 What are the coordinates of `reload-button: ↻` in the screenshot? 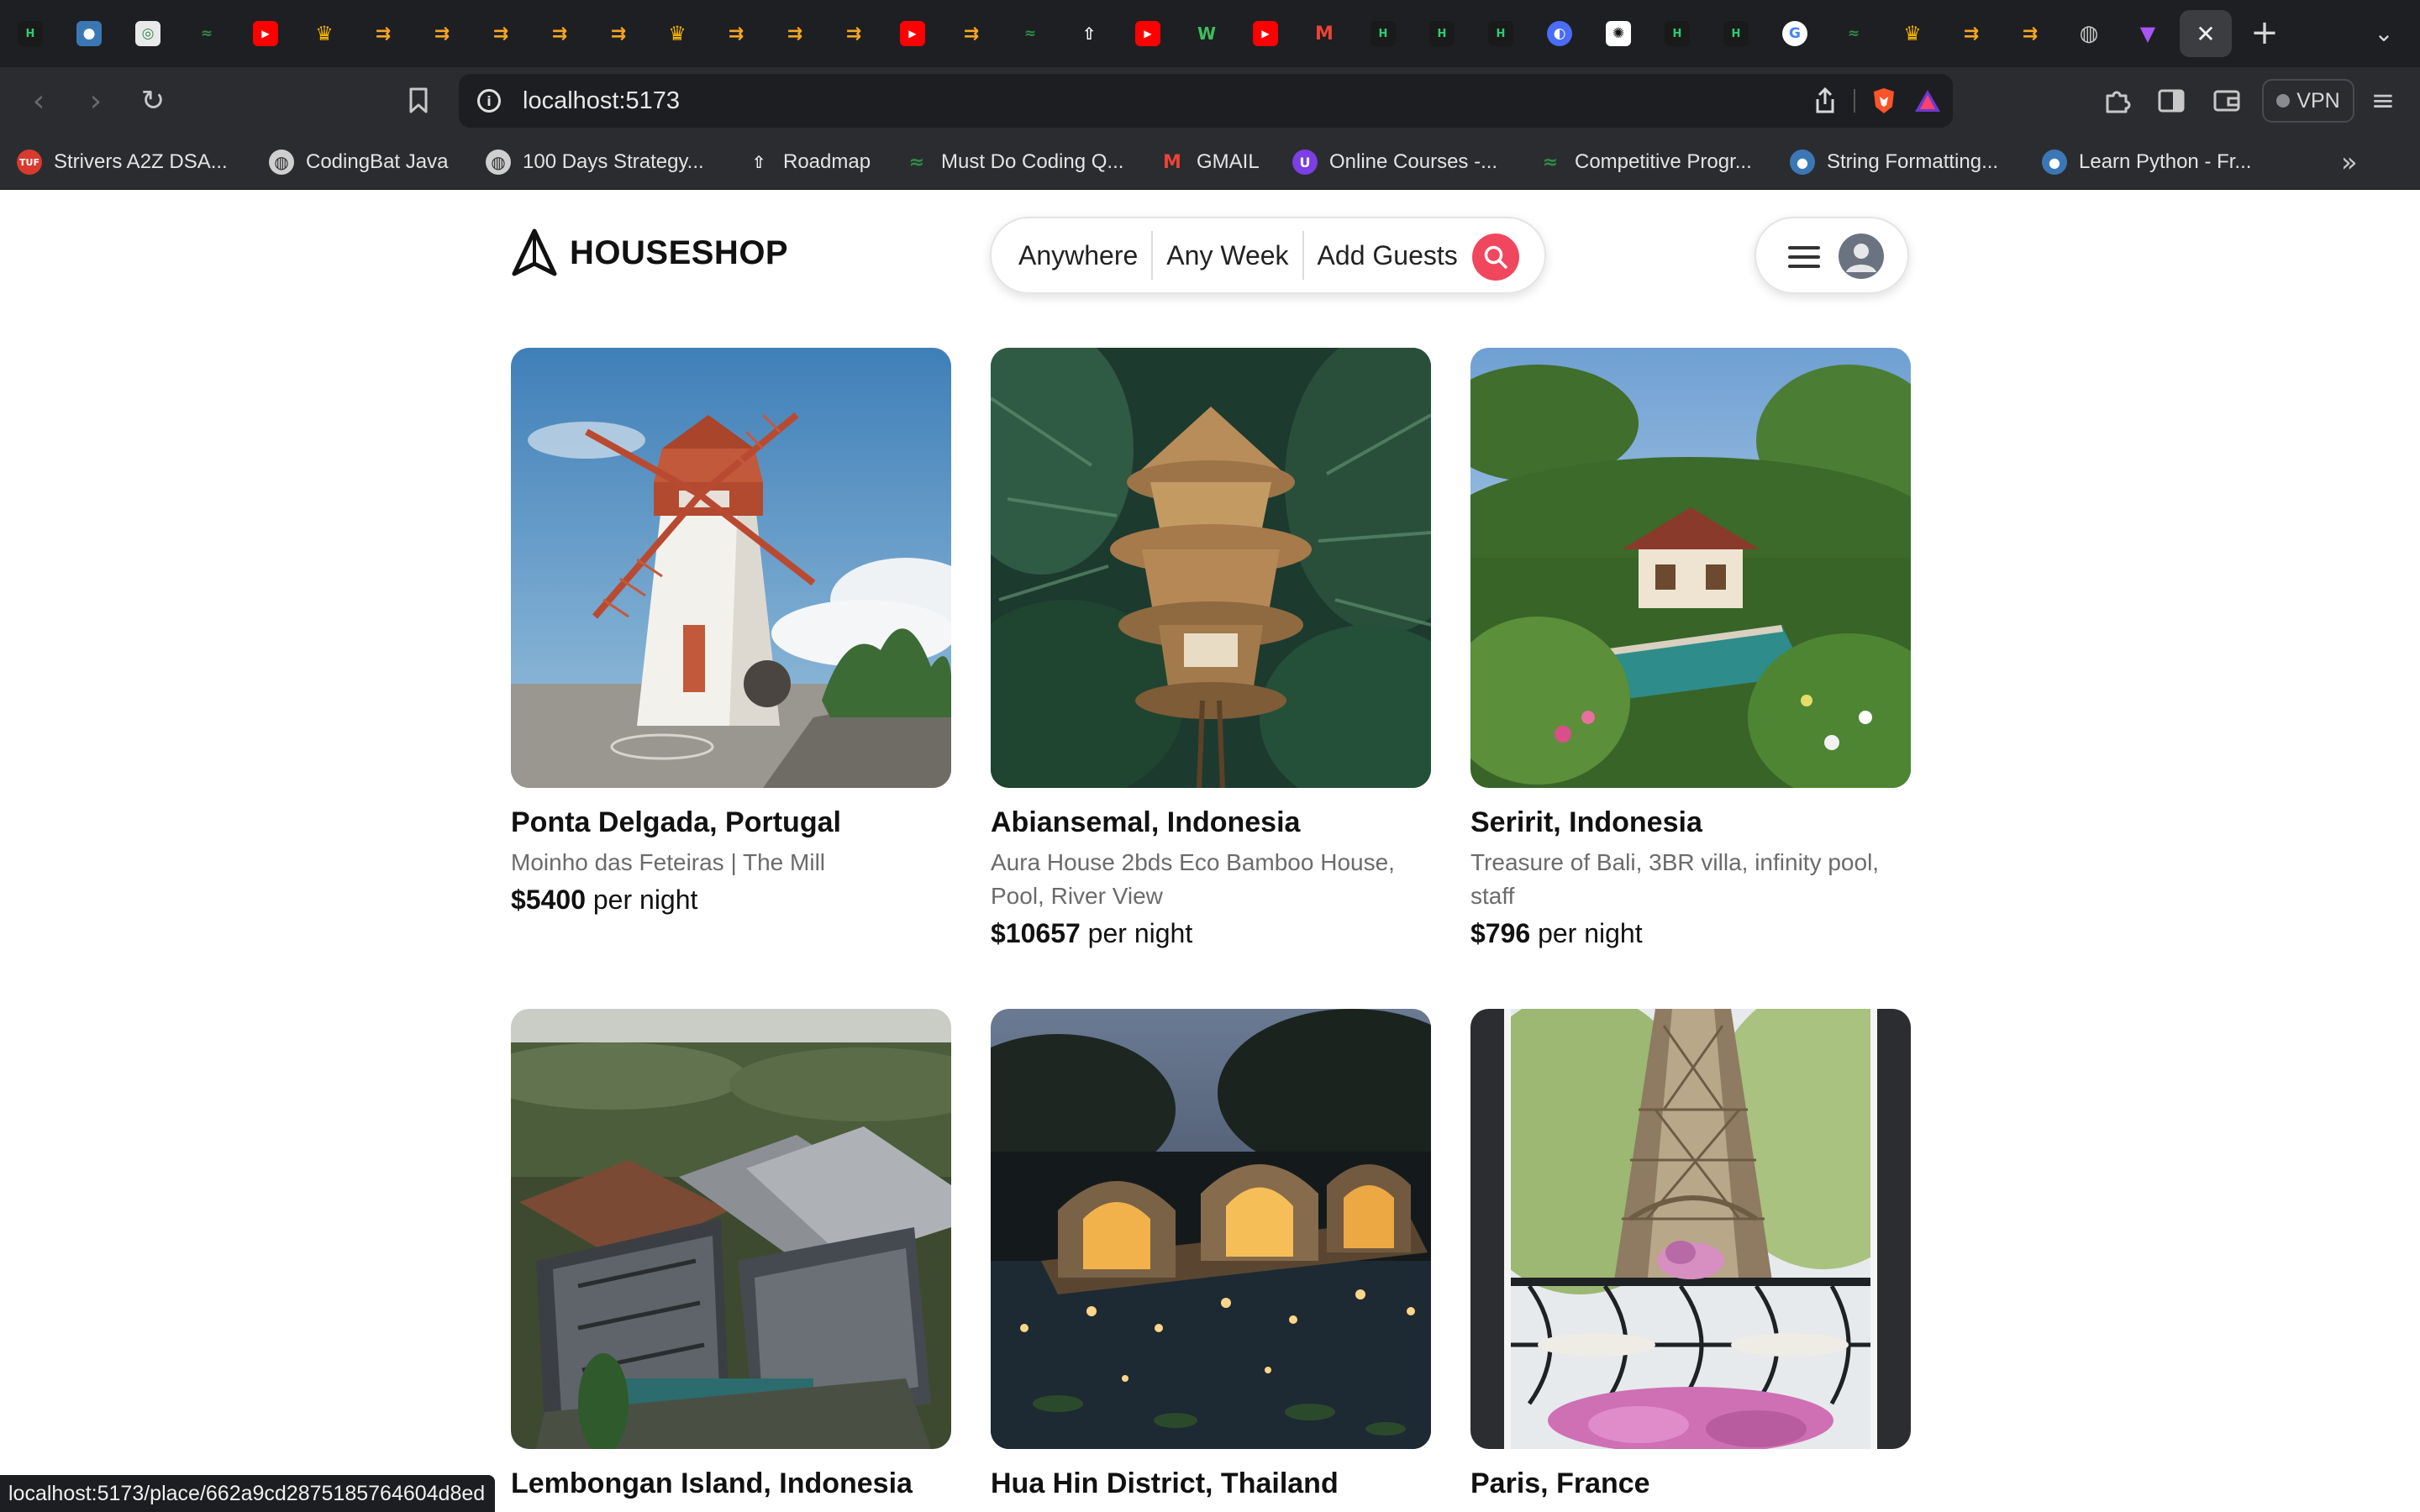 It's located at (153, 101).